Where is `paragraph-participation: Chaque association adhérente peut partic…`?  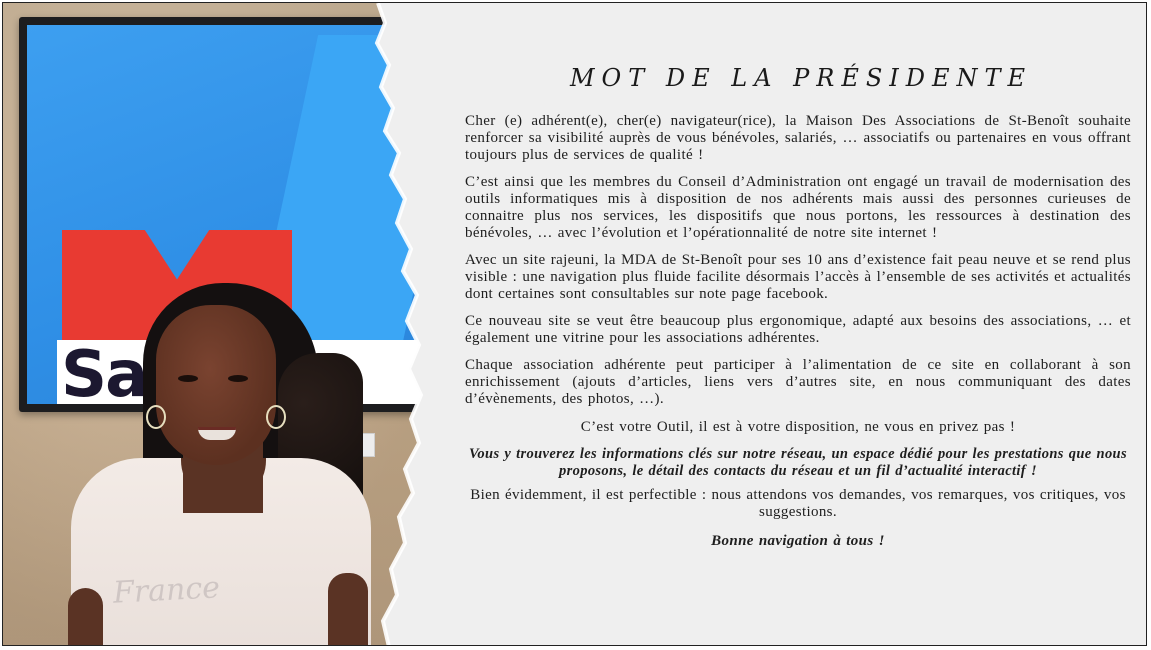
paragraph-participation: Chaque association adhérente peut partic… is located at coordinates (798, 382).